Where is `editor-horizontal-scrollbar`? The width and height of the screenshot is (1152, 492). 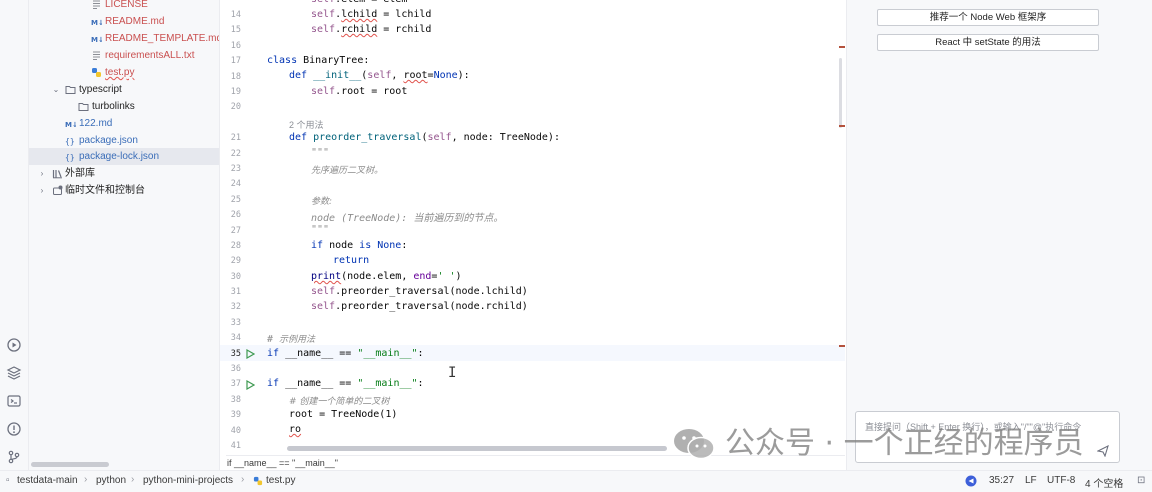
editor-horizontal-scrollbar is located at coordinates (477, 448).